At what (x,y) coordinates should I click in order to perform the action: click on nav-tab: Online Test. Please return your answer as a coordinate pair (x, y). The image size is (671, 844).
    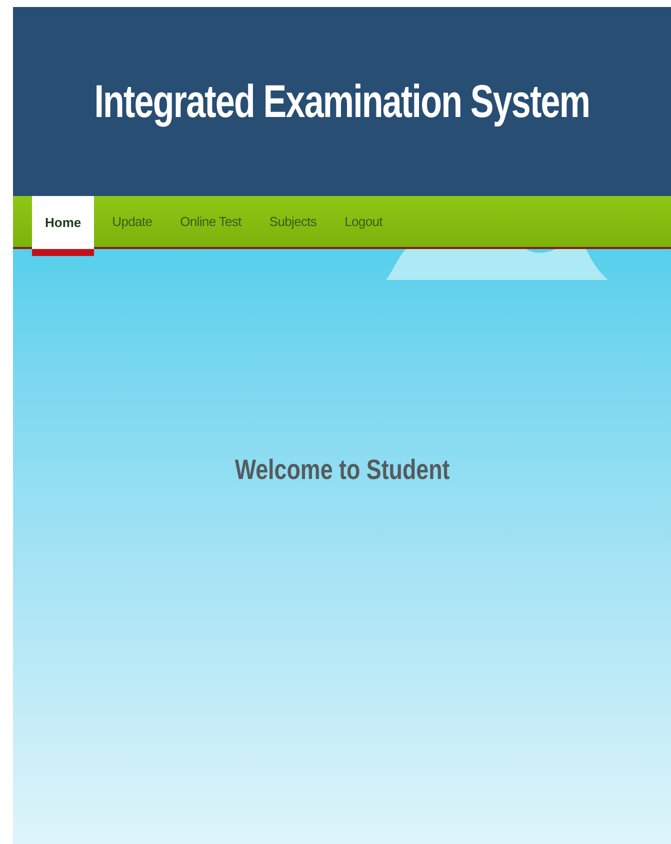
    Looking at the image, I should click on (211, 221).